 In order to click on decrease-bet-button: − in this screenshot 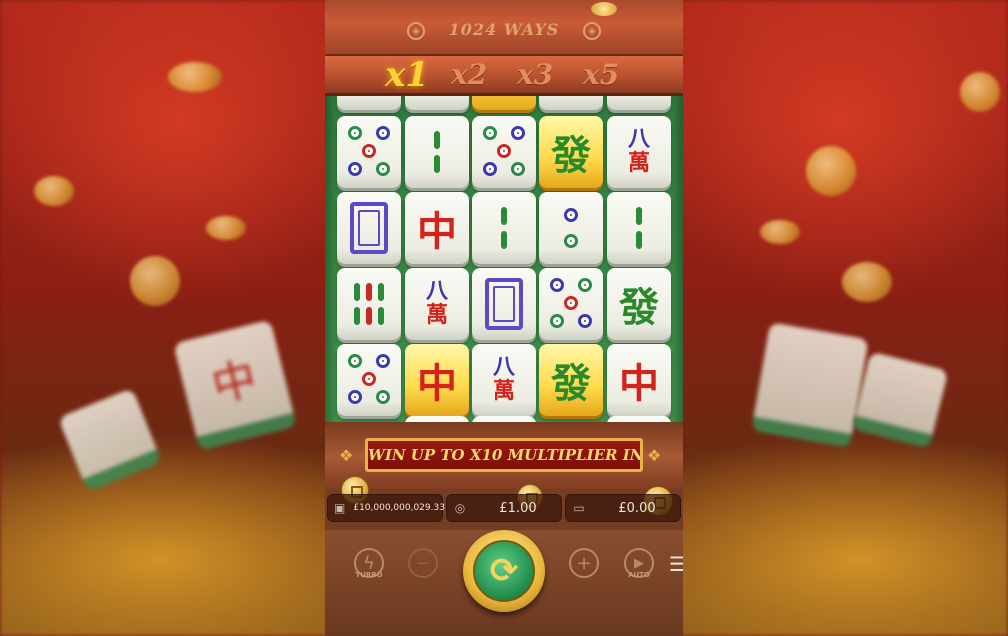, I will do `click(423, 563)`.